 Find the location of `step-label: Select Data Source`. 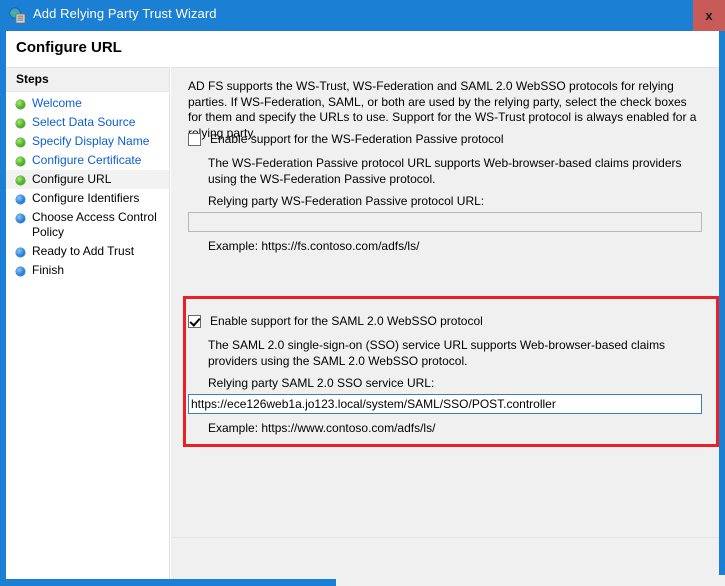

step-label: Select Data Source is located at coordinates (84, 122).